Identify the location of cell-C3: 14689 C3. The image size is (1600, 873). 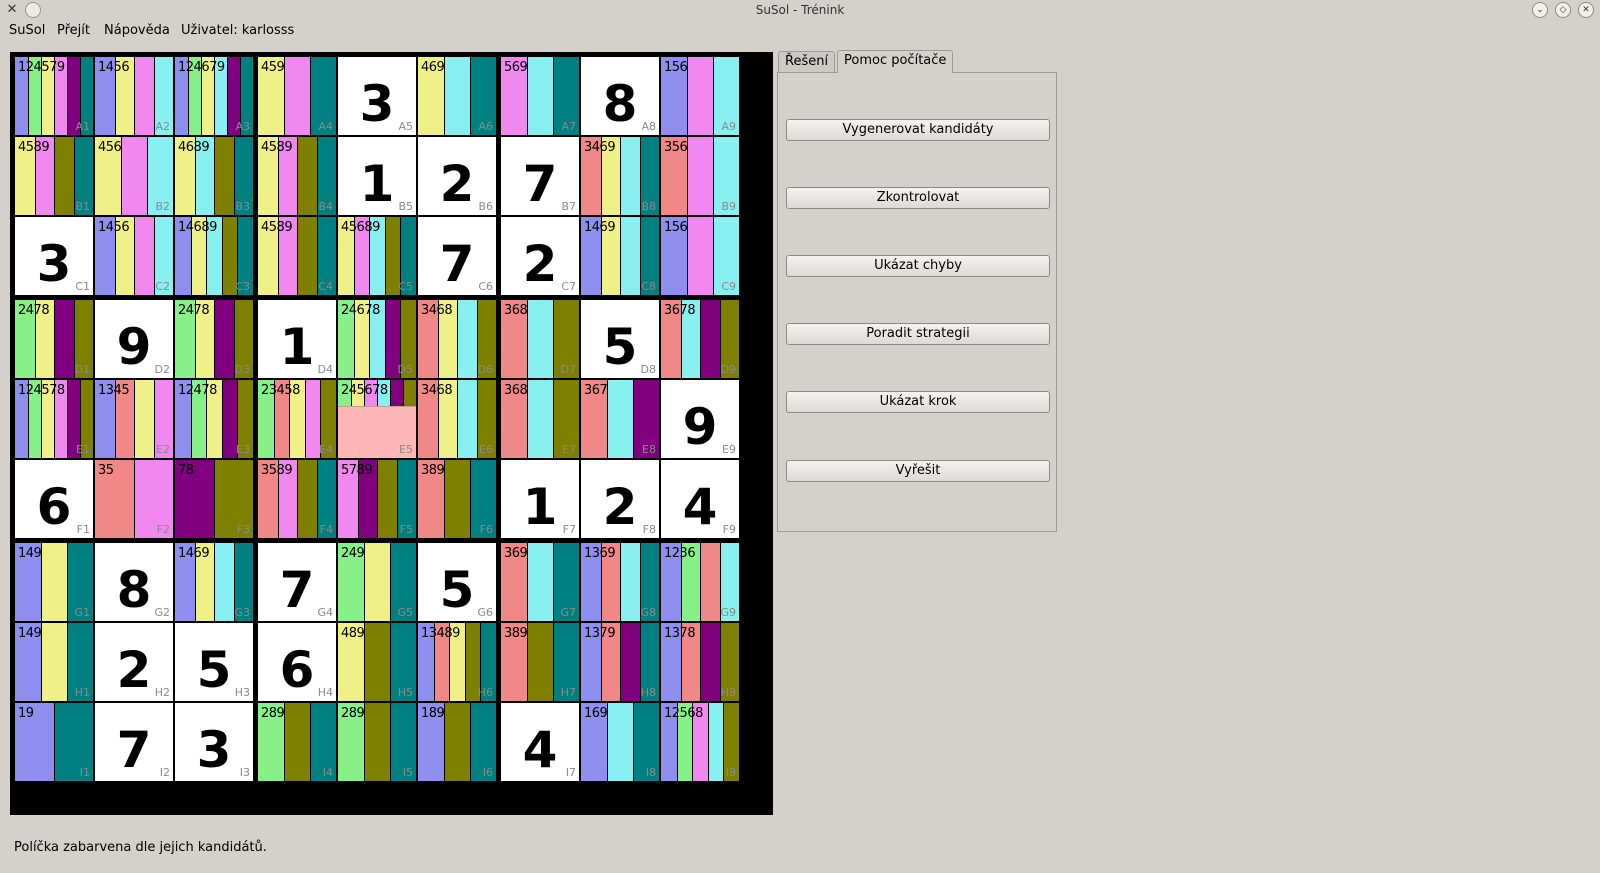
(214, 256).